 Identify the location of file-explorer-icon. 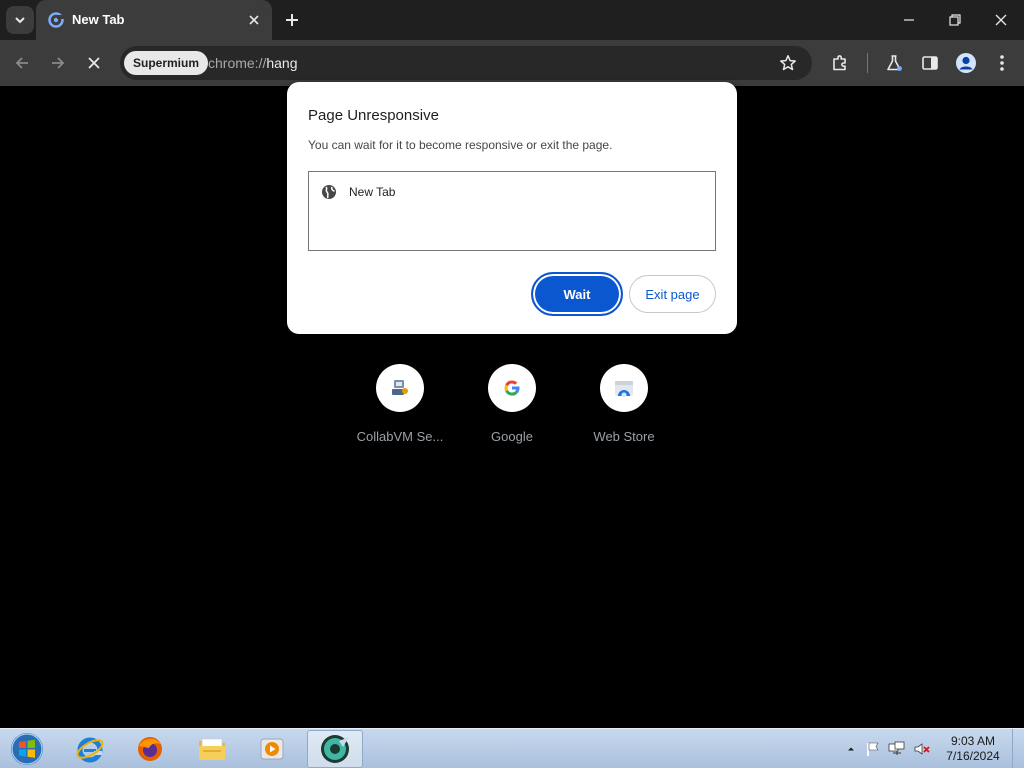
(212, 749).